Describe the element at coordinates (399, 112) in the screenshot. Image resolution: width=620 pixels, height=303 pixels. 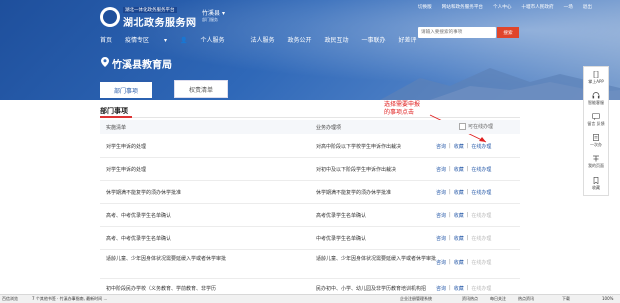
I see `annotation-line-2: 的事项点击` at that location.